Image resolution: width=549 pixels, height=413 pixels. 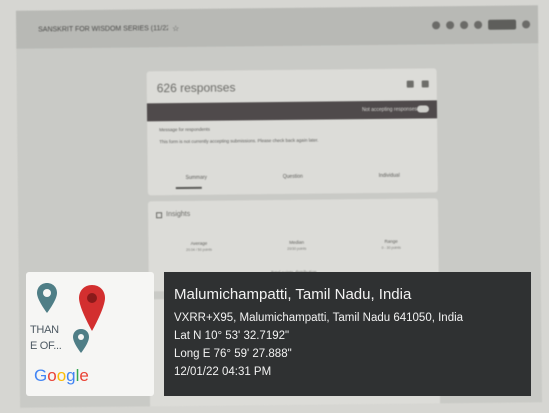 What do you see at coordinates (277, 27) in the screenshot?
I see `browser-toolbar: SANSKRIT FOR WISDOM SERIES (11/22) ☆` at bounding box center [277, 27].